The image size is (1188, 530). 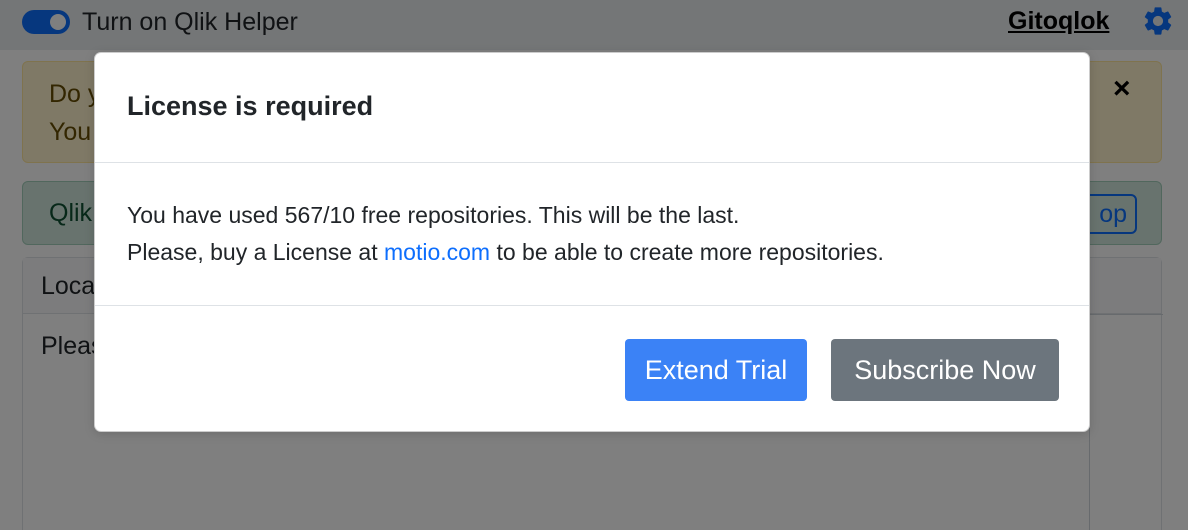 What do you see at coordinates (716, 370) in the screenshot?
I see `extend-trial-button: Extend Trial` at bounding box center [716, 370].